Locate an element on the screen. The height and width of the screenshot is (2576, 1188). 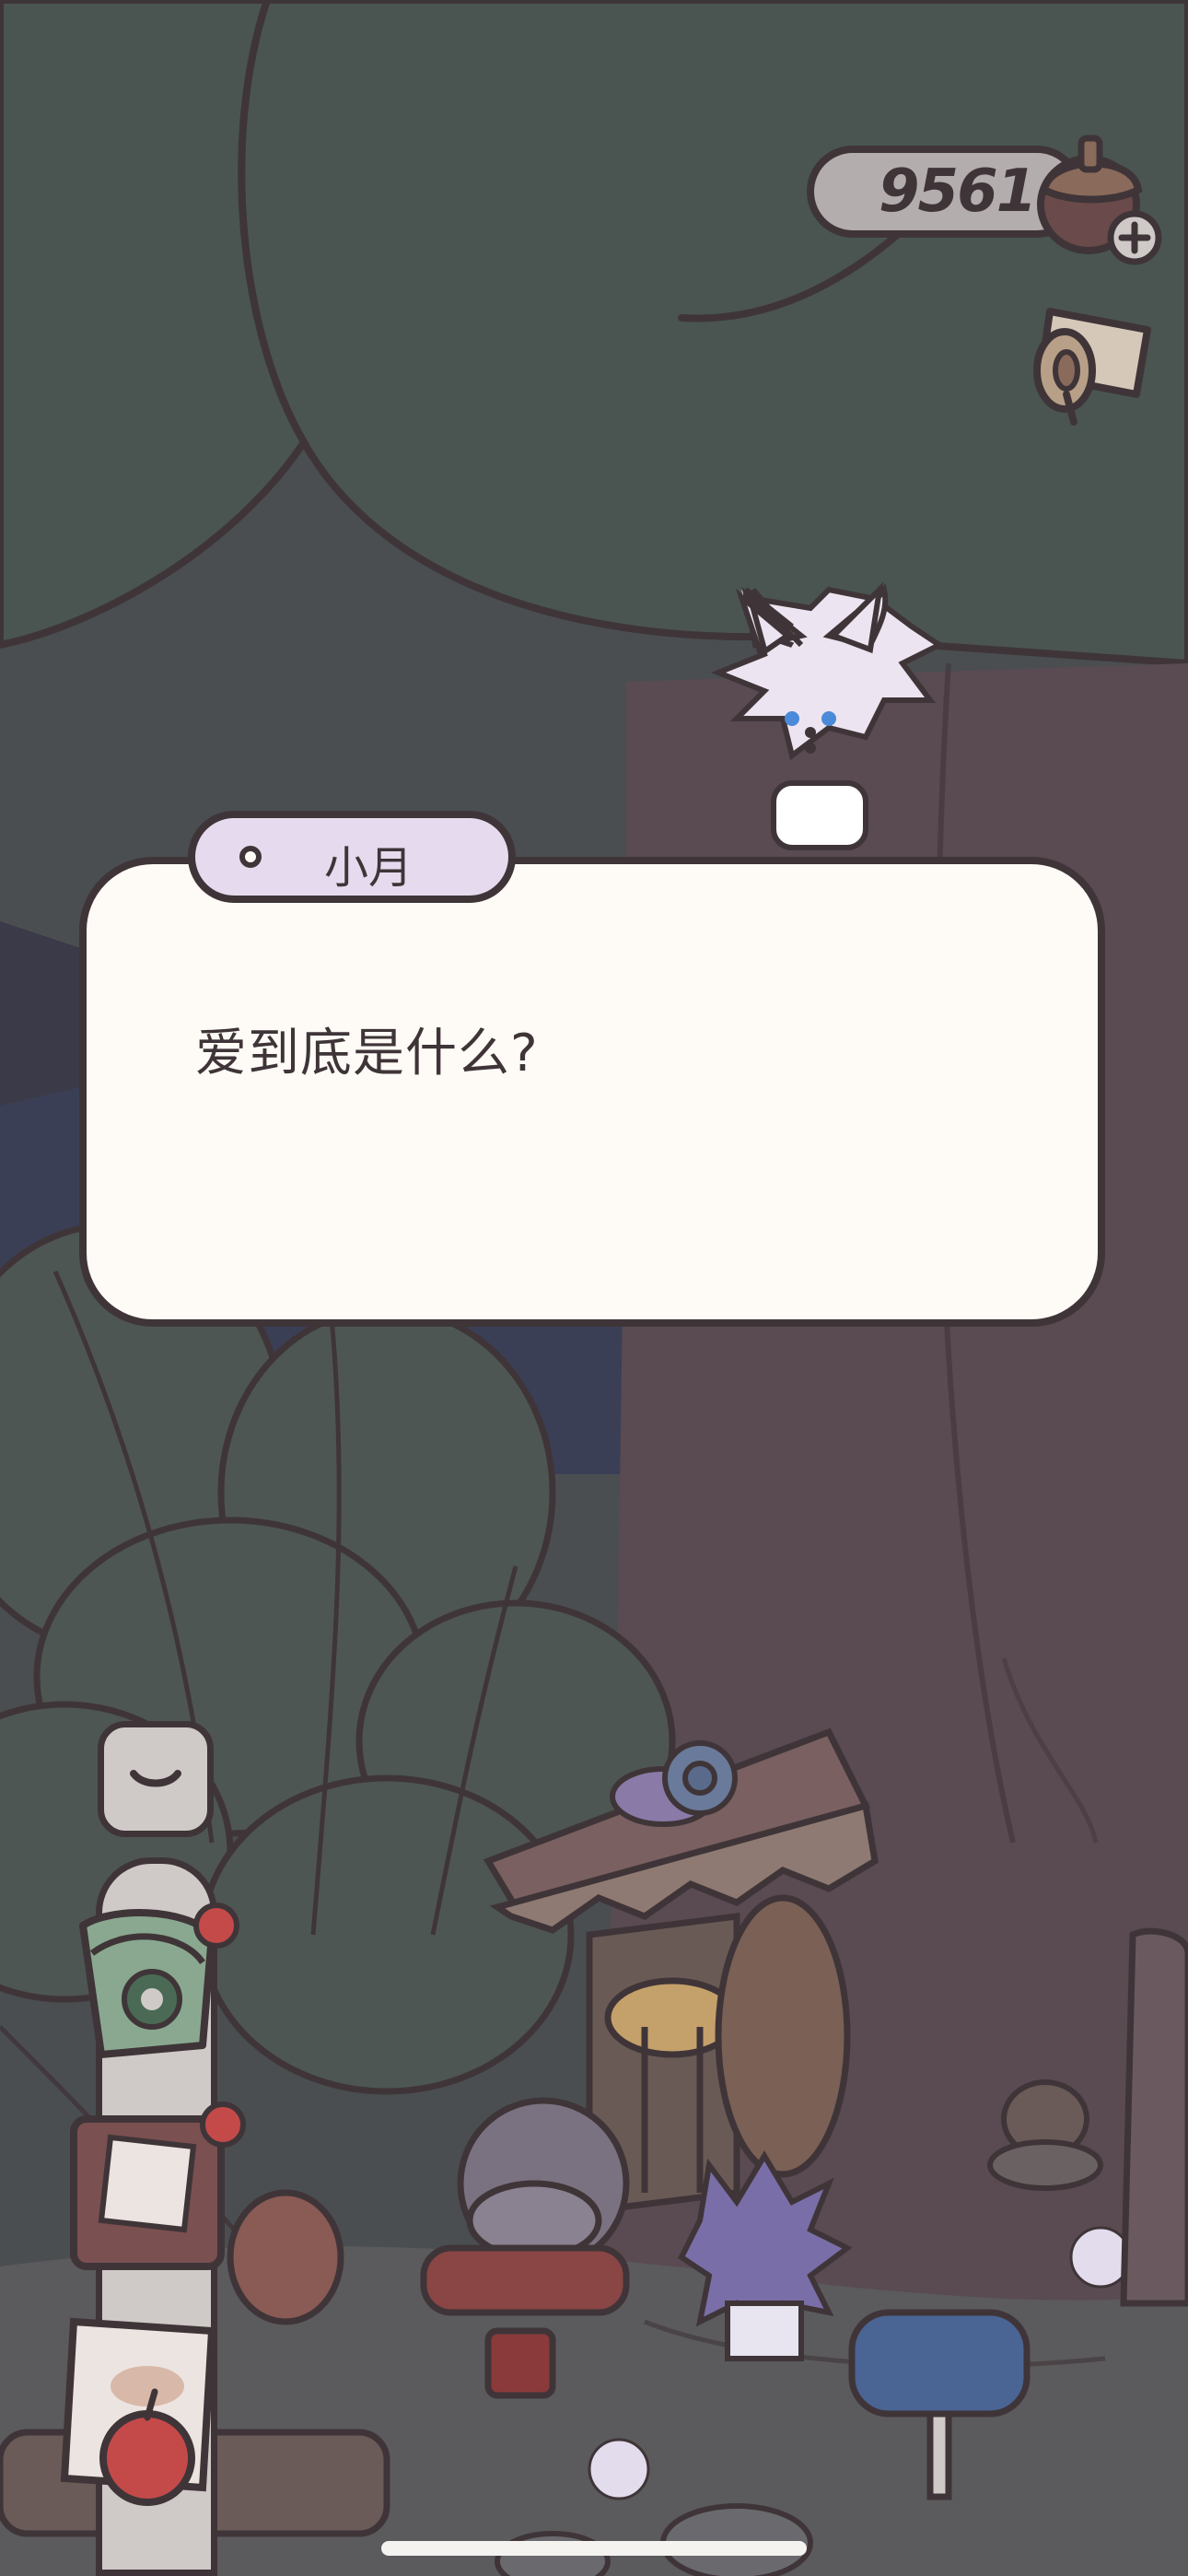
speaker-name-tag: 小月 is located at coordinates (352, 857).